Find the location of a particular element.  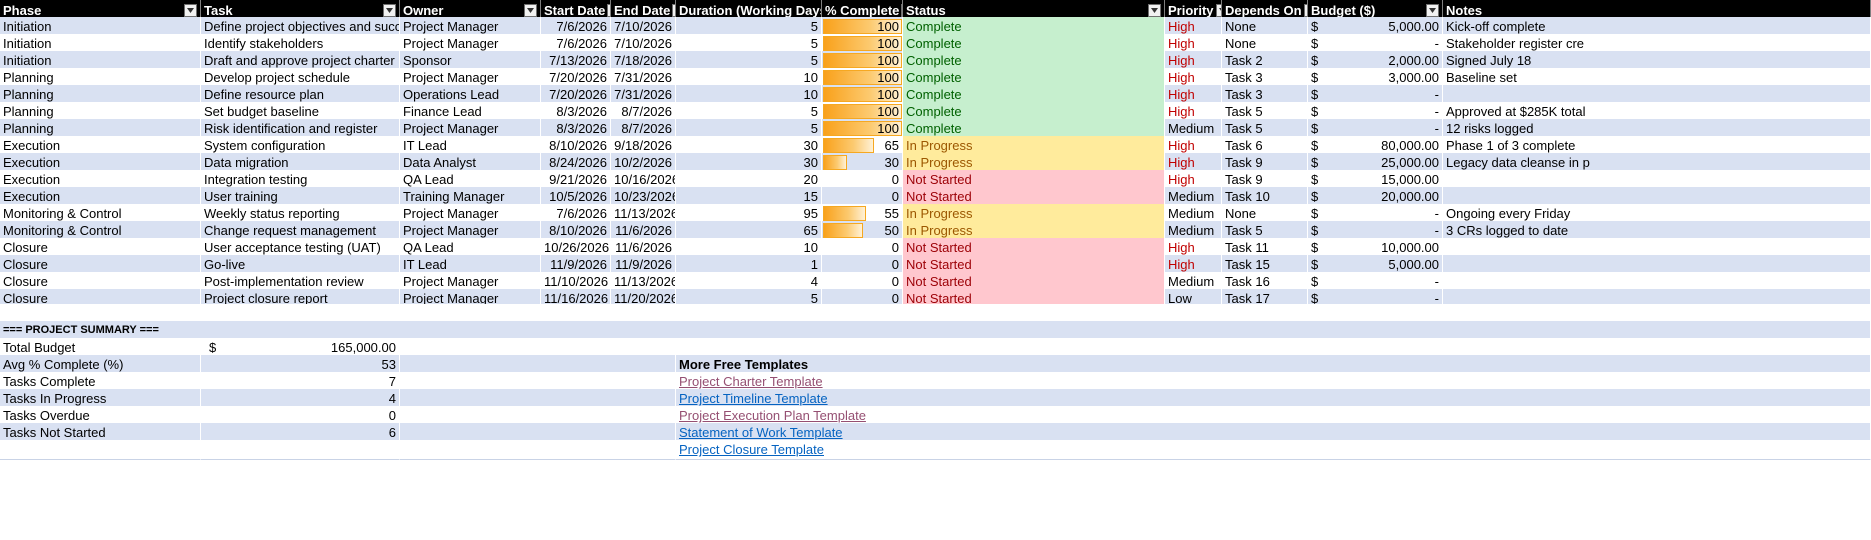

template-link-statement-of-work: Statement of Work Template is located at coordinates (761, 432).